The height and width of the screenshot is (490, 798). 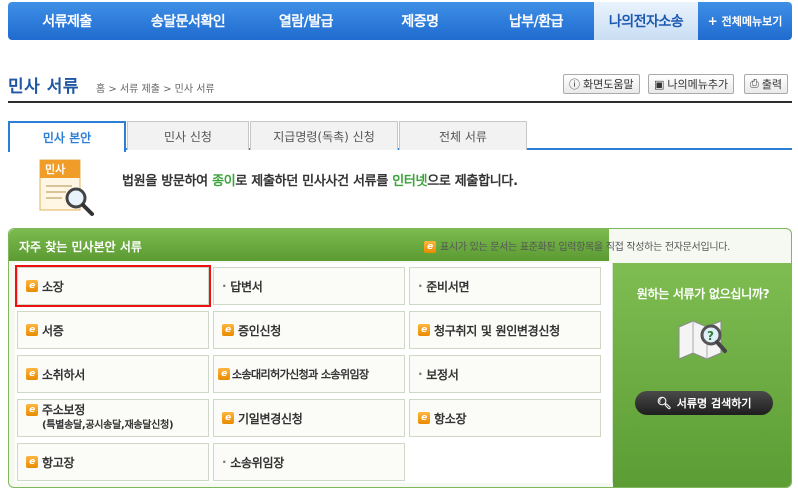 I want to click on doc-label: 주소보정, so click(x=63, y=410).